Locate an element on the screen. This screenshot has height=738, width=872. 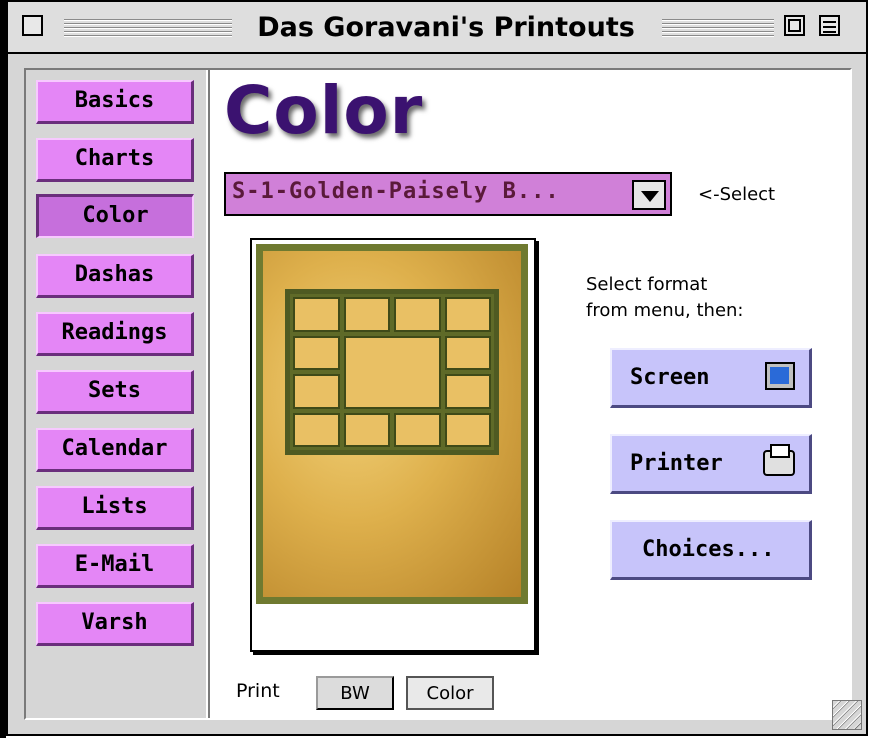
collapse-box-icon is located at coordinates (829, 25).